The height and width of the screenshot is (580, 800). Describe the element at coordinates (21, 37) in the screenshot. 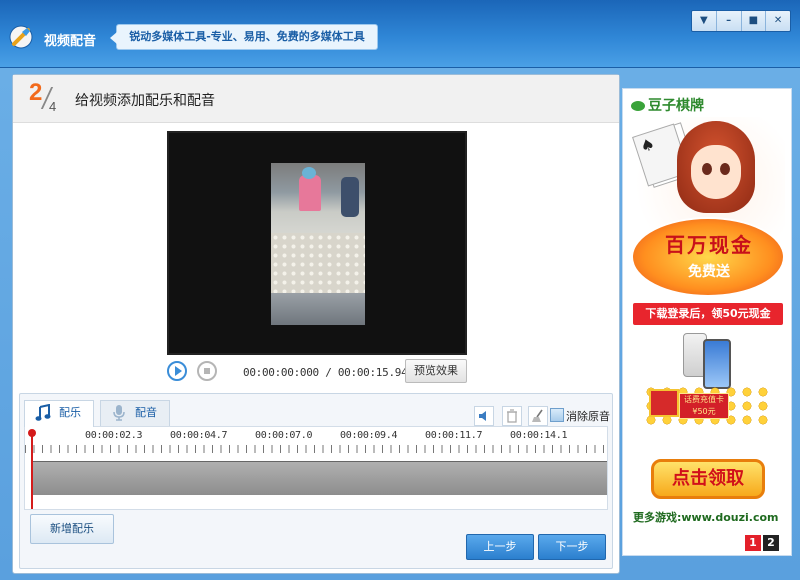

I see `app-logo-icon` at that location.